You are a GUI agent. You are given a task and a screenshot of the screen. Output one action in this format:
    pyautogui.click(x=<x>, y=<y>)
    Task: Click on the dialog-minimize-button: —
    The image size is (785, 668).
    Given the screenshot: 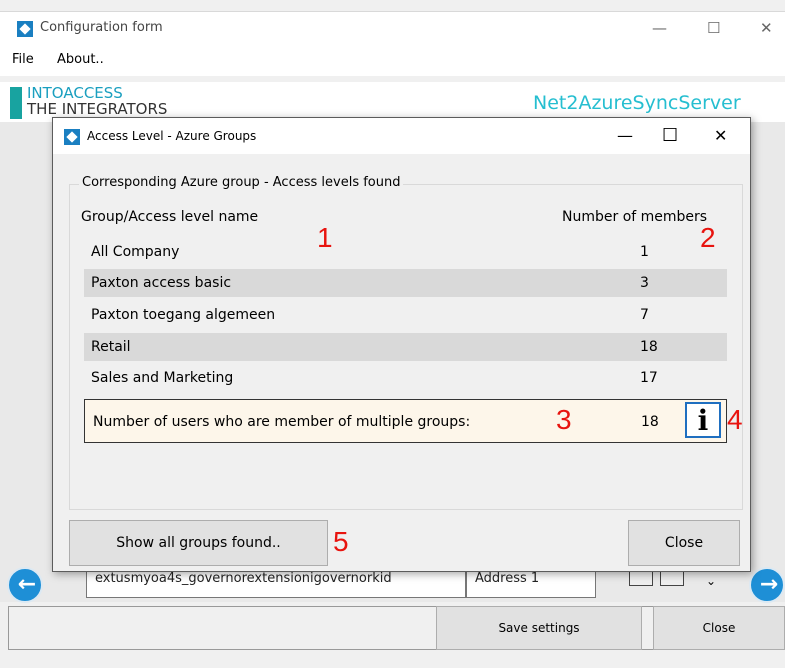 What is the action you would take?
    pyautogui.click(x=625, y=135)
    